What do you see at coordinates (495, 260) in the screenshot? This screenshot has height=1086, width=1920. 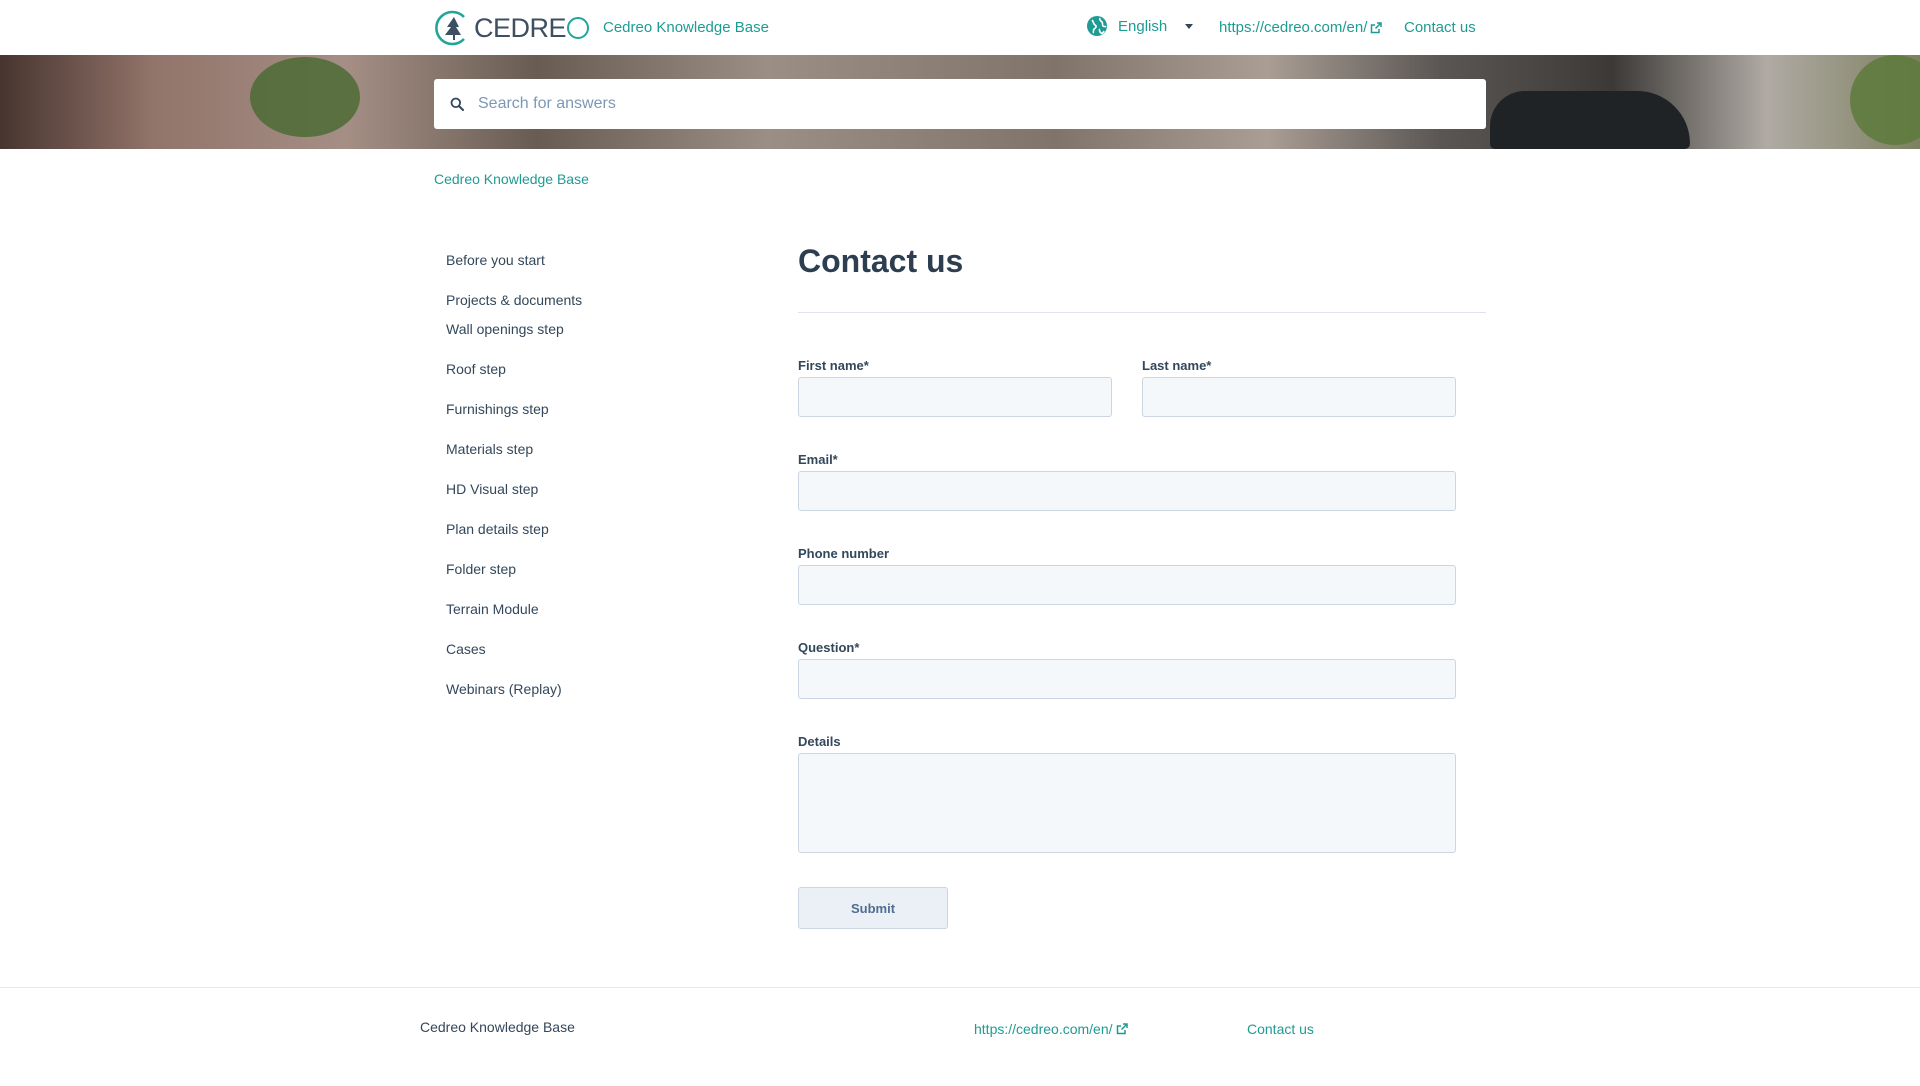 I see `sidebar-item-before-you-start: Before you start` at bounding box center [495, 260].